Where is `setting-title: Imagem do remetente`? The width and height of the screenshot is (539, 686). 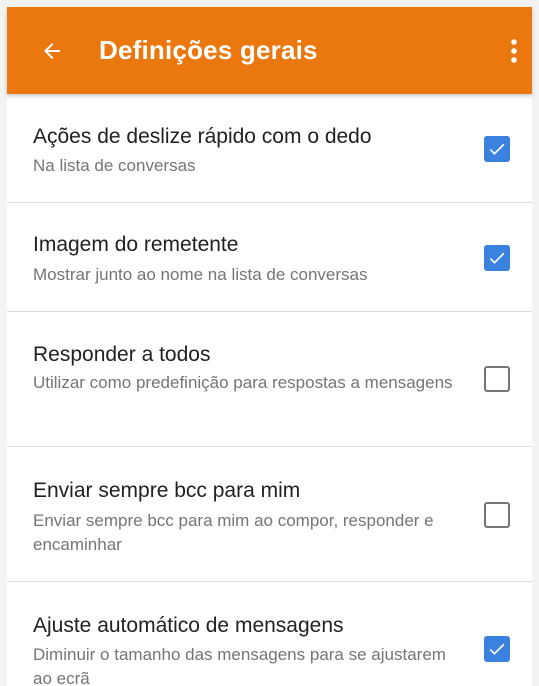
setting-title: Imagem do remetente is located at coordinates (136, 244).